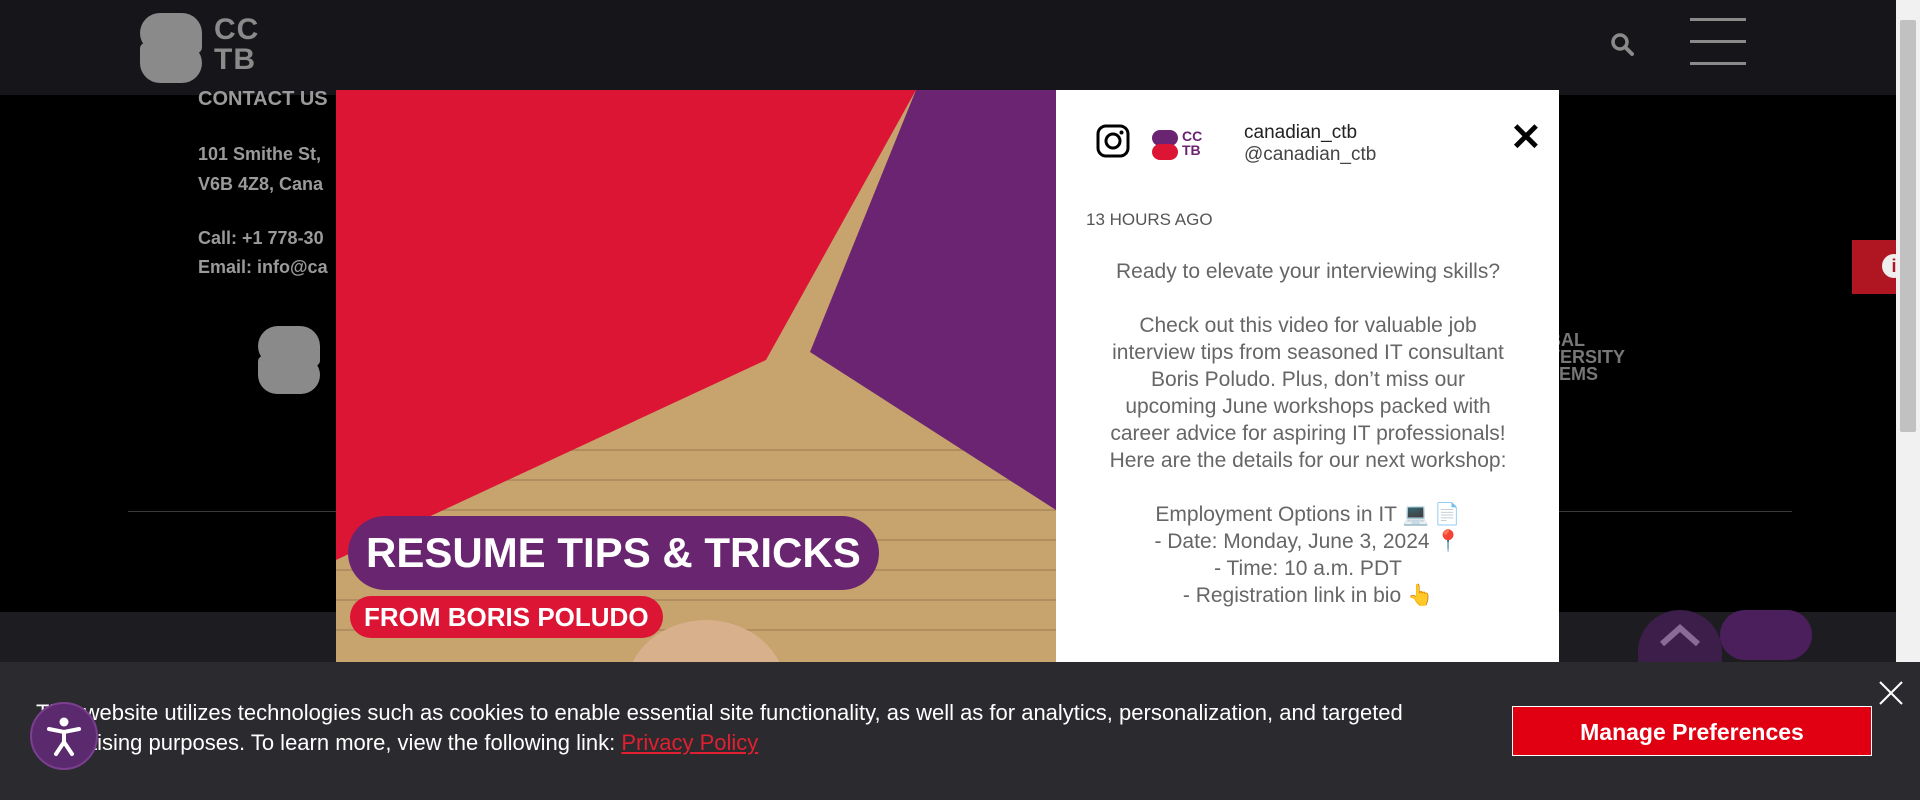 Image resolution: width=1920 pixels, height=800 pixels. I want to click on caption-line-1: Employment Options in IT 💻 📄, so click(1308, 514).